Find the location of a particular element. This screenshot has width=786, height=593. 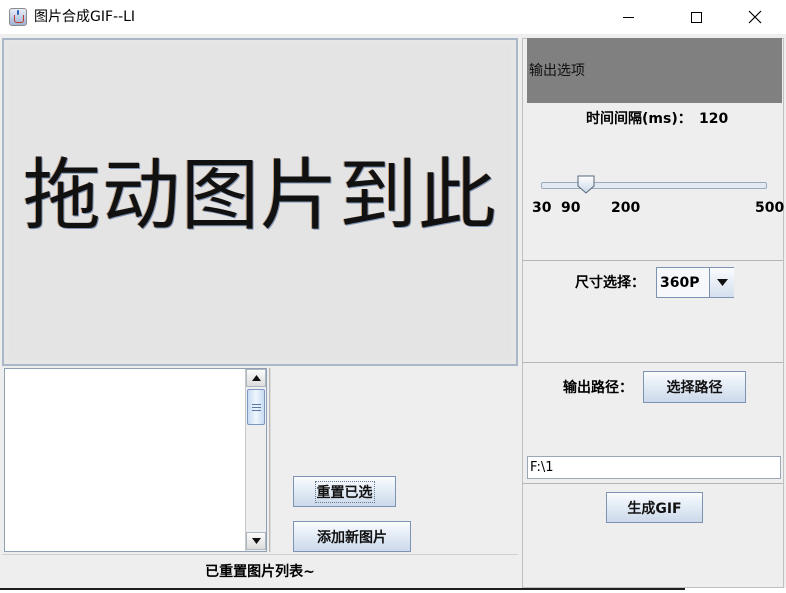

interval-slider-track is located at coordinates (654, 185).